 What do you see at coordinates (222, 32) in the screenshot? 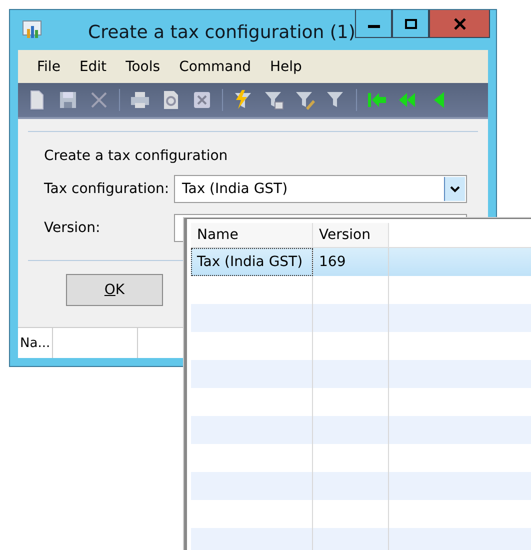
I see `window-title: Create a tax configuration (1)` at bounding box center [222, 32].